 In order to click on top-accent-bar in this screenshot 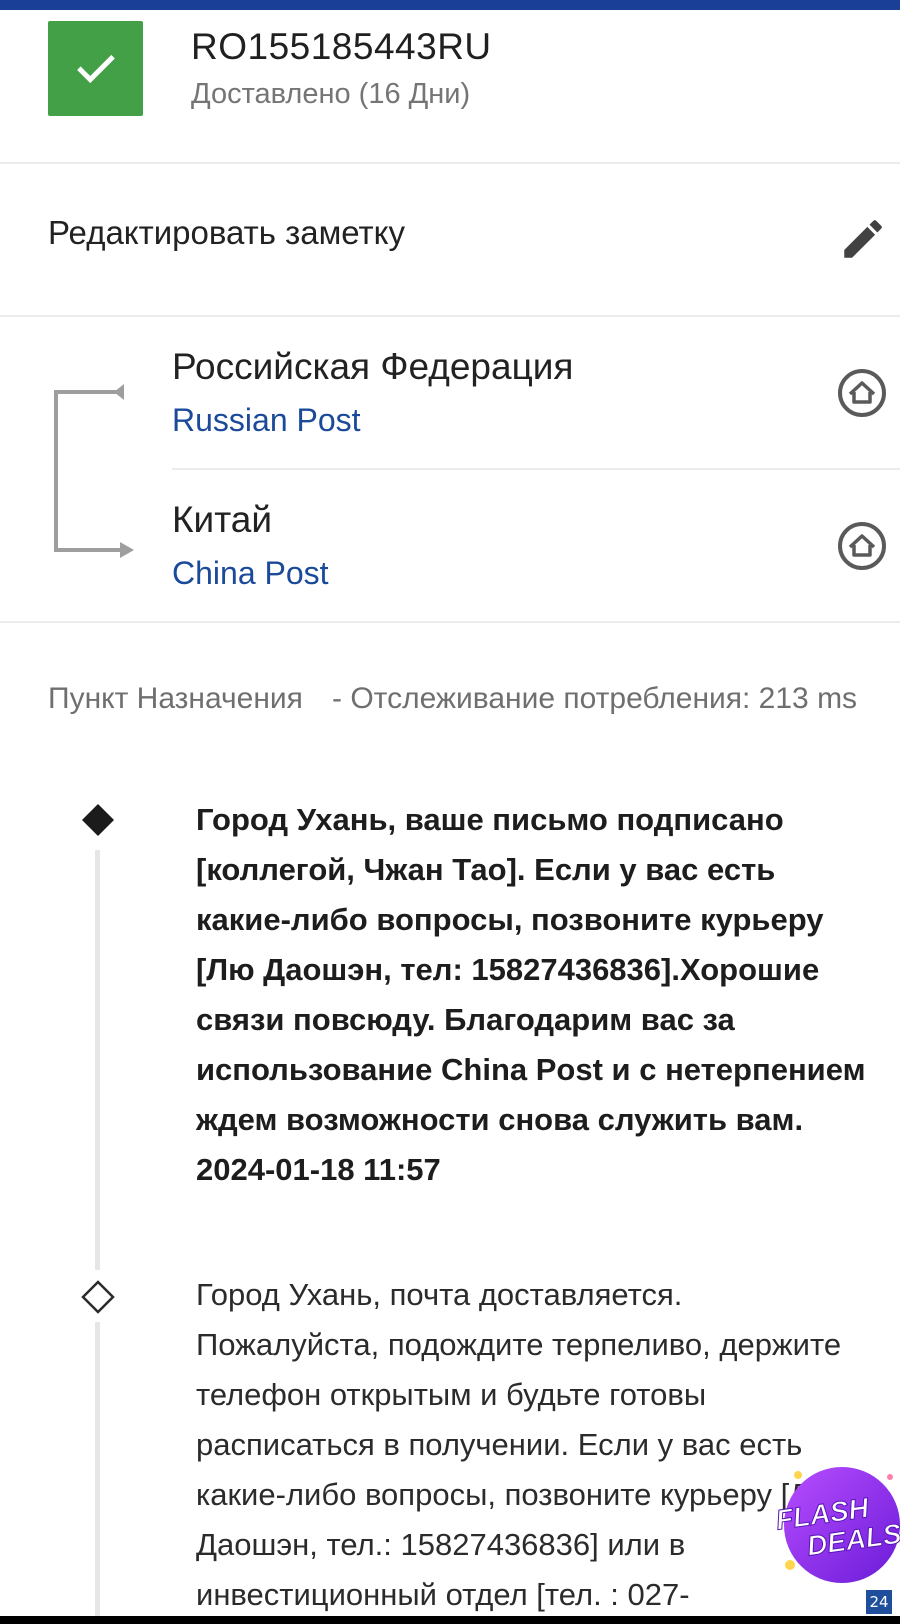, I will do `click(450, 5)`.